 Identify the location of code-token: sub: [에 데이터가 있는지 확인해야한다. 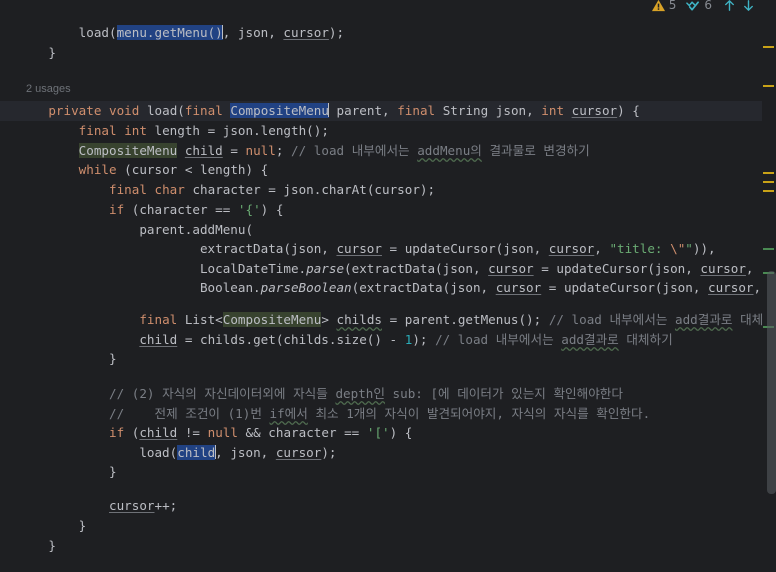
(503, 393).